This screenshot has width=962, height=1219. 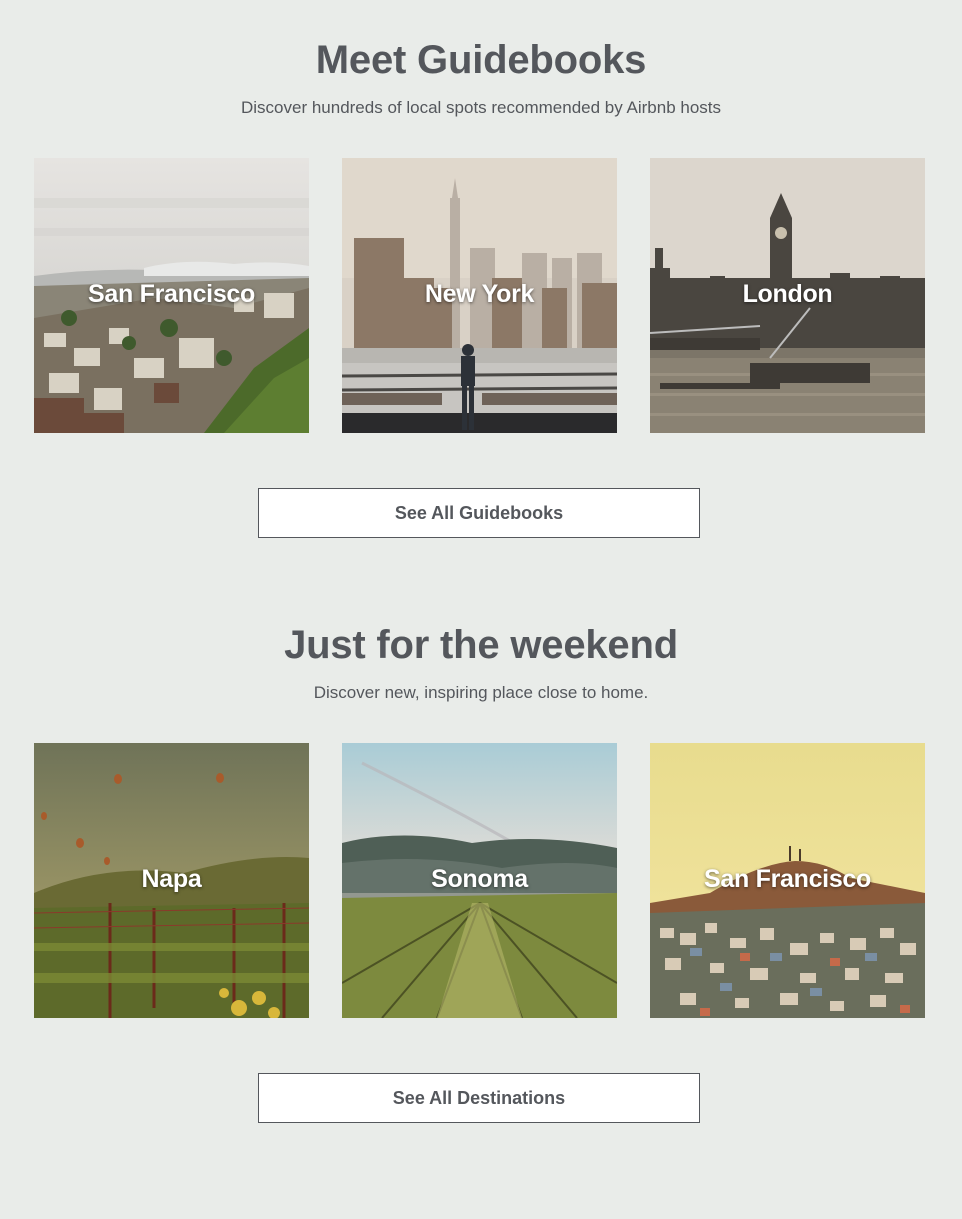 I want to click on card-label: Napa, so click(x=171, y=879).